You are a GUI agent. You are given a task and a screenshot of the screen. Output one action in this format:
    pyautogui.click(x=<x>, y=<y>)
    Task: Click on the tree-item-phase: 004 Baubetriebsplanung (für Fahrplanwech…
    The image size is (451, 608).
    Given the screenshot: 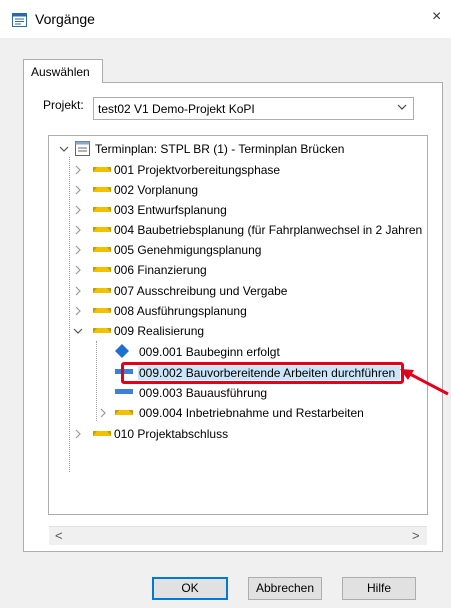 What is the action you would take?
    pyautogui.click(x=250, y=230)
    